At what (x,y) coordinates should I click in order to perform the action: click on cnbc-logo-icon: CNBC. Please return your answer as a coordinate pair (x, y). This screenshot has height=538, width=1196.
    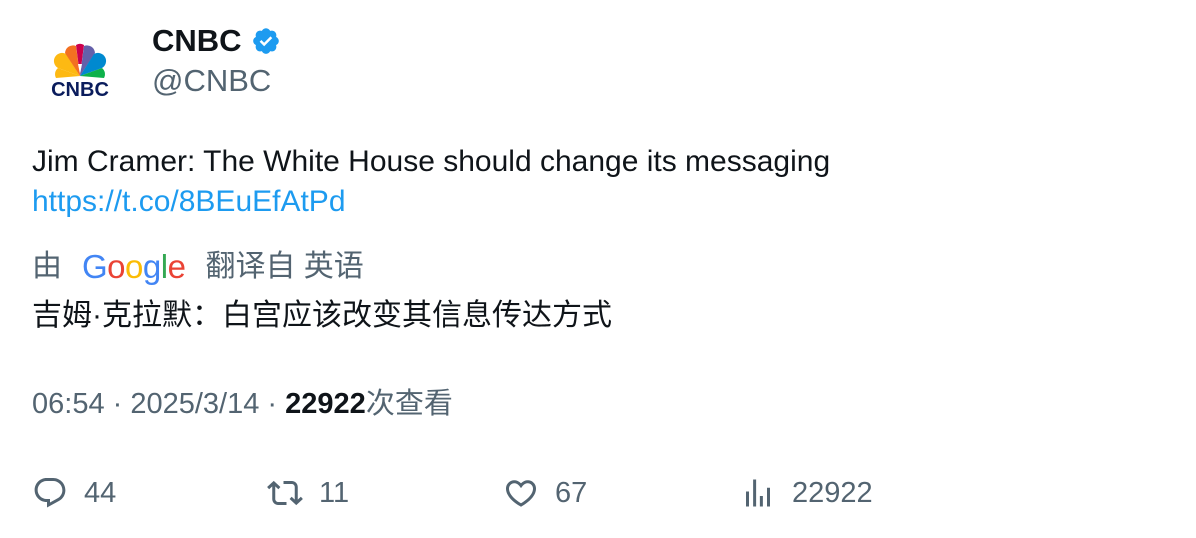
    Looking at the image, I should click on (80, 72).